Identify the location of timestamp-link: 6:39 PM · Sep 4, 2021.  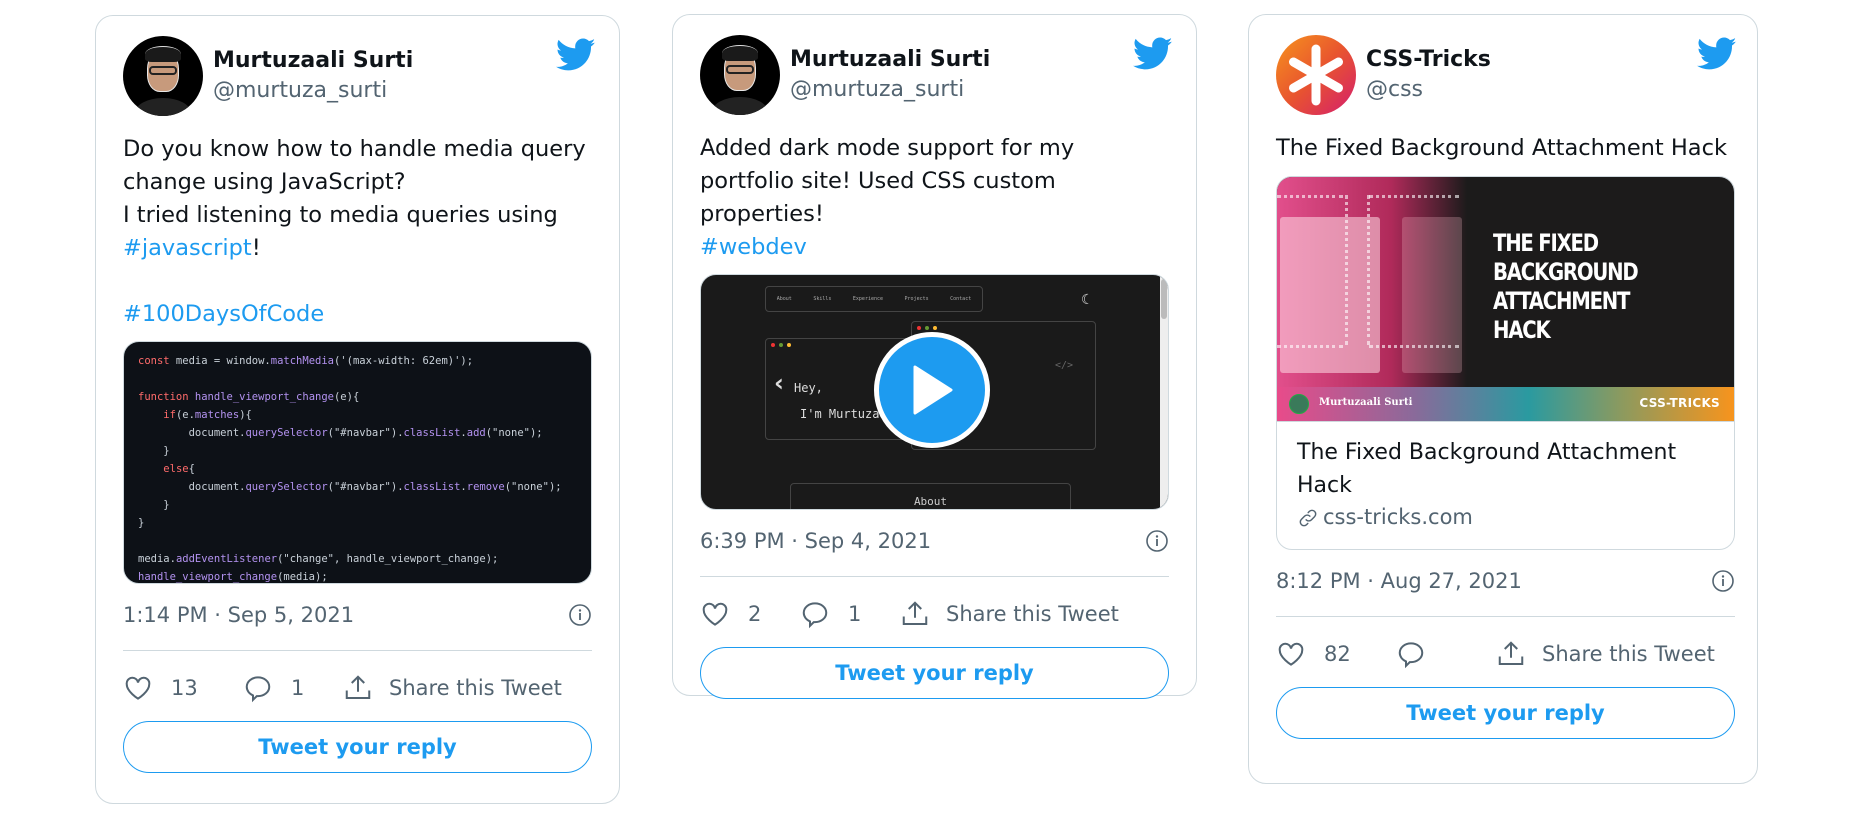
(815, 541).